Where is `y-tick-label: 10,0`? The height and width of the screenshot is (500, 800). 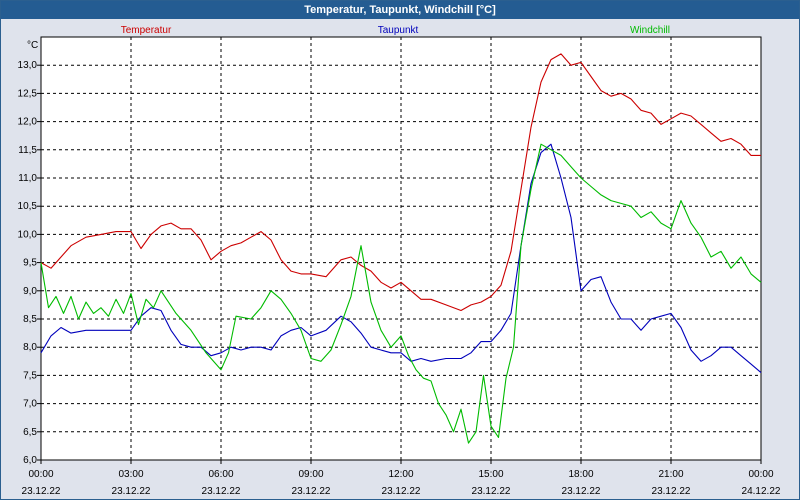
y-tick-label: 10,0 is located at coordinates (28, 234).